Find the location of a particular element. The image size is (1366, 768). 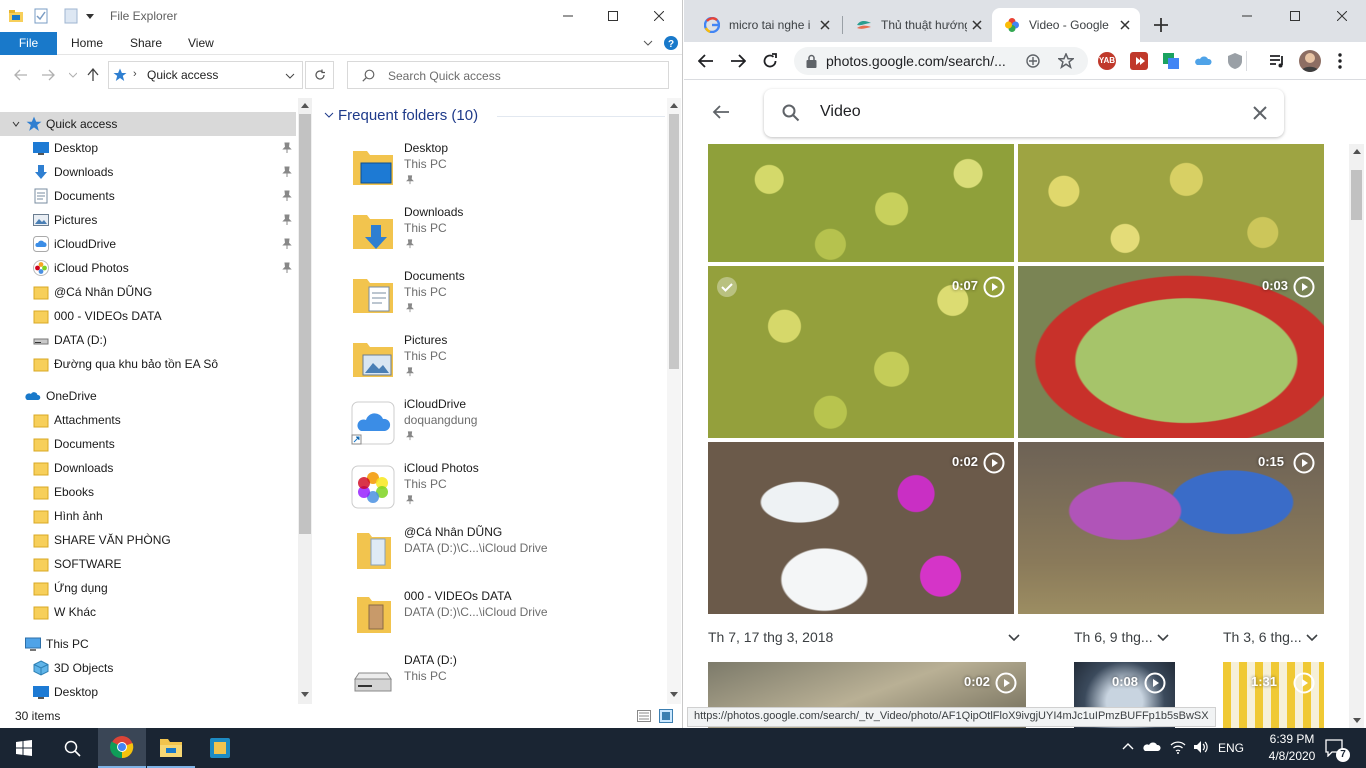

search-icon is located at coordinates (72, 748).